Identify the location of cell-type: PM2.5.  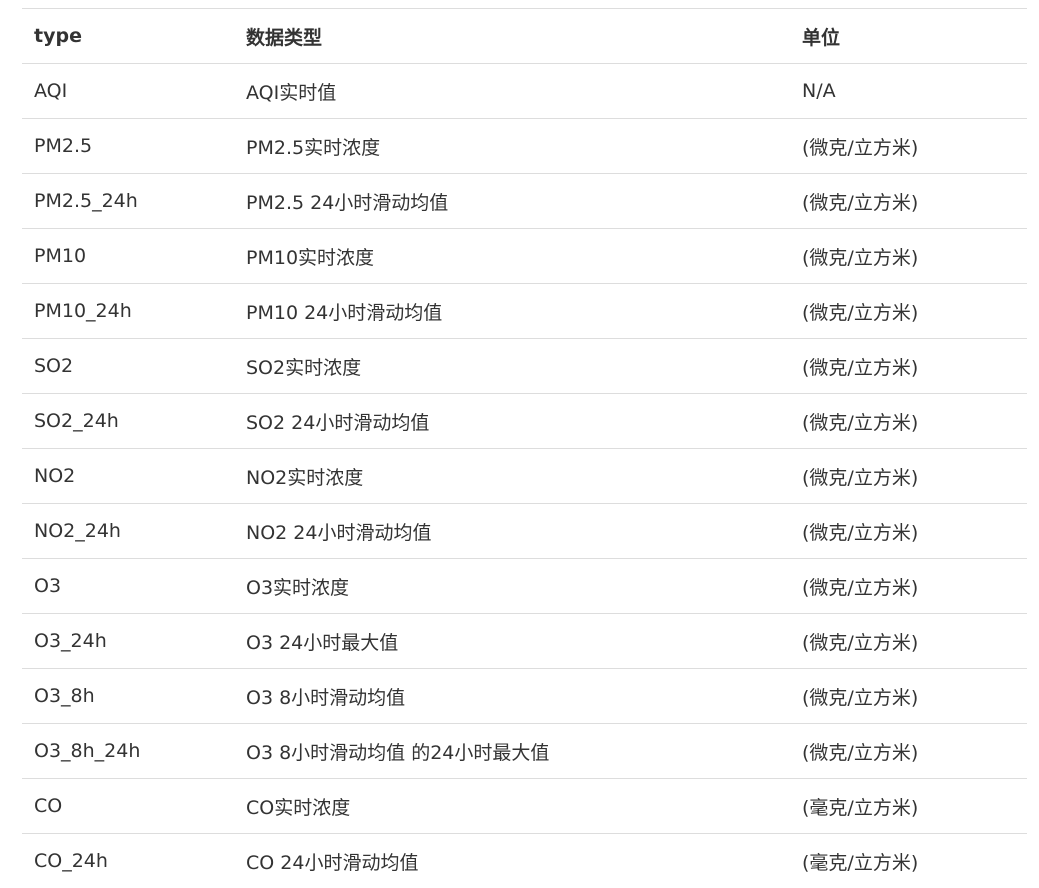
(128, 146).